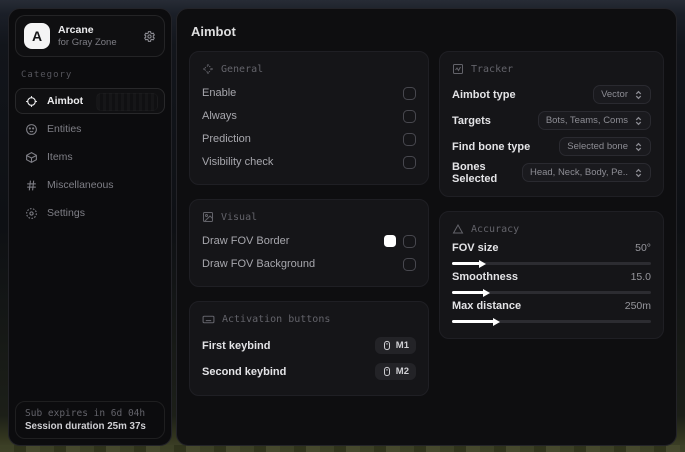 Image resolution: width=685 pixels, height=452 pixels. What do you see at coordinates (47, 75) in the screenshot?
I see `category-label: Category` at bounding box center [47, 75].